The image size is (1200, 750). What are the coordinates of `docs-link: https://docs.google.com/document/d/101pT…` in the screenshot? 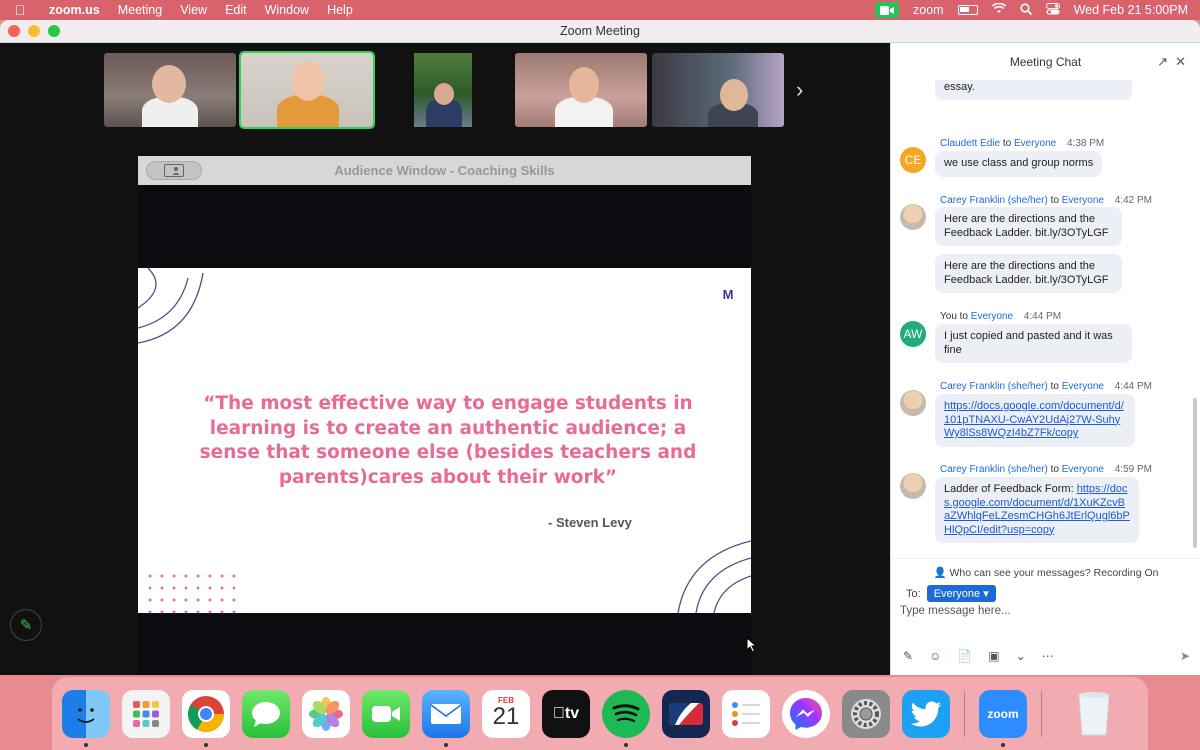 It's located at (1034, 419).